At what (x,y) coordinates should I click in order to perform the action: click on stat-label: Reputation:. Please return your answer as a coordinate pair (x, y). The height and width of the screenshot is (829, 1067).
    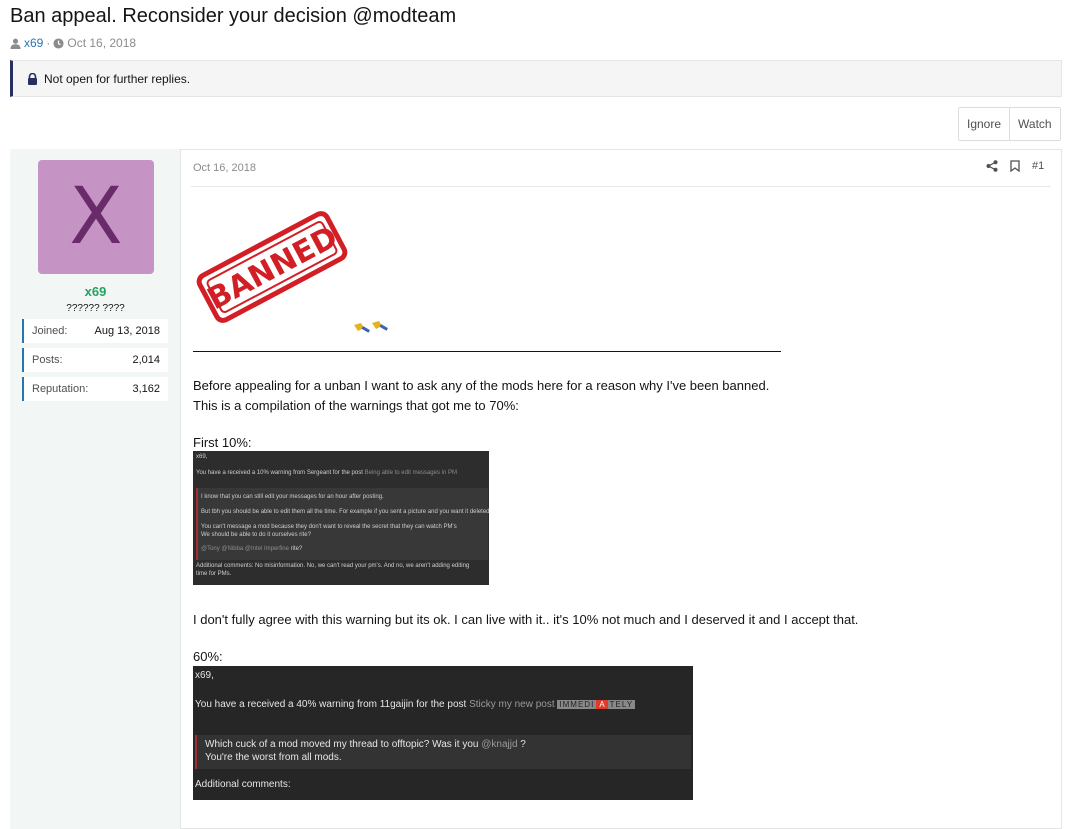
    Looking at the image, I should click on (60, 389).